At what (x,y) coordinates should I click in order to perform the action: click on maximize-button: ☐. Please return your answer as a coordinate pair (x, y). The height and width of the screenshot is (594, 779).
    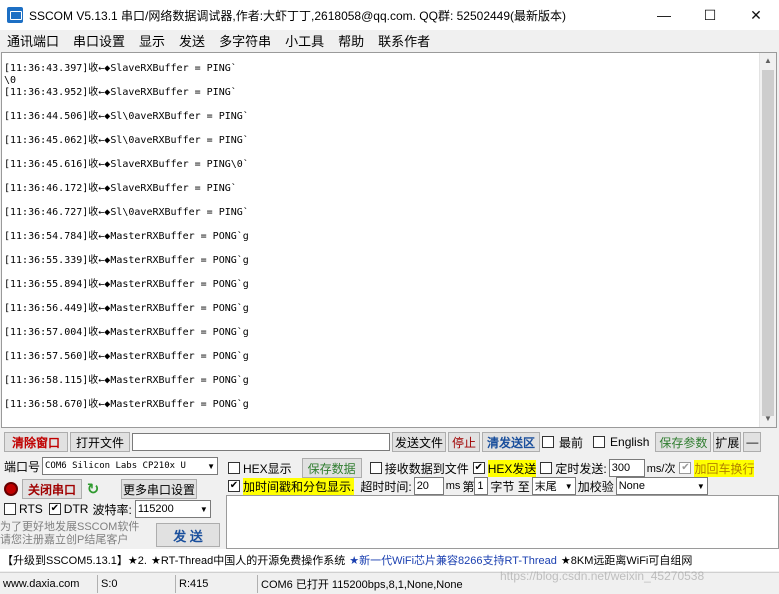
    Looking at the image, I should click on (710, 15).